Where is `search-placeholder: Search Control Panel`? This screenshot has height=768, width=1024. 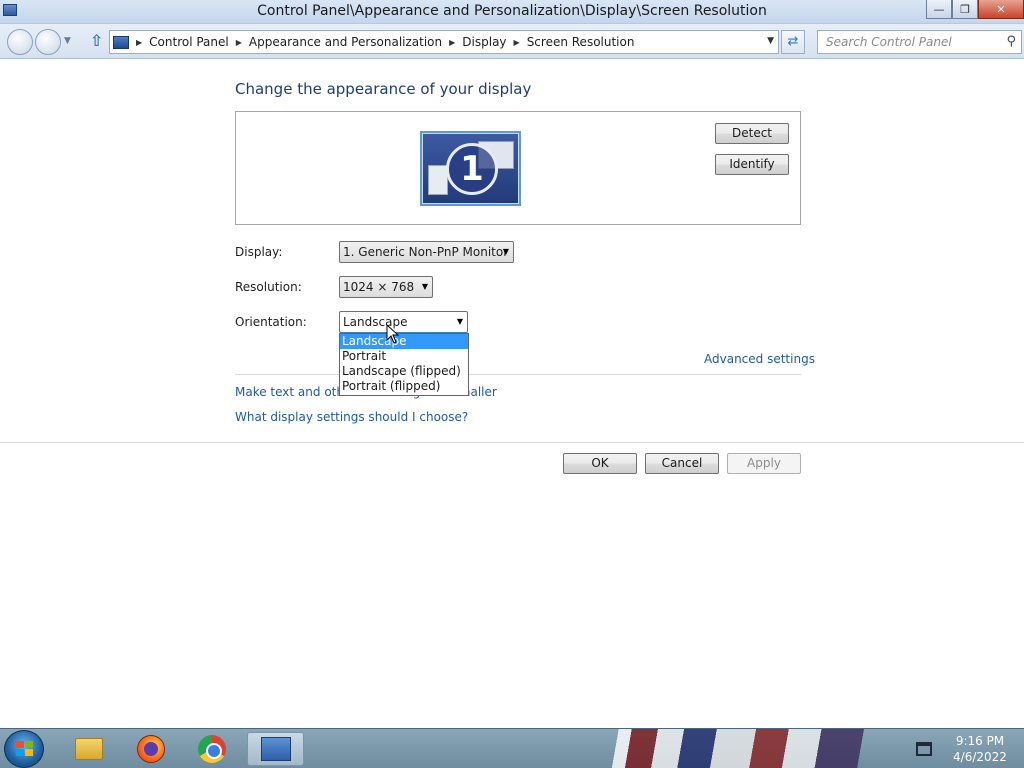 search-placeholder: Search Control Panel is located at coordinates (889, 42).